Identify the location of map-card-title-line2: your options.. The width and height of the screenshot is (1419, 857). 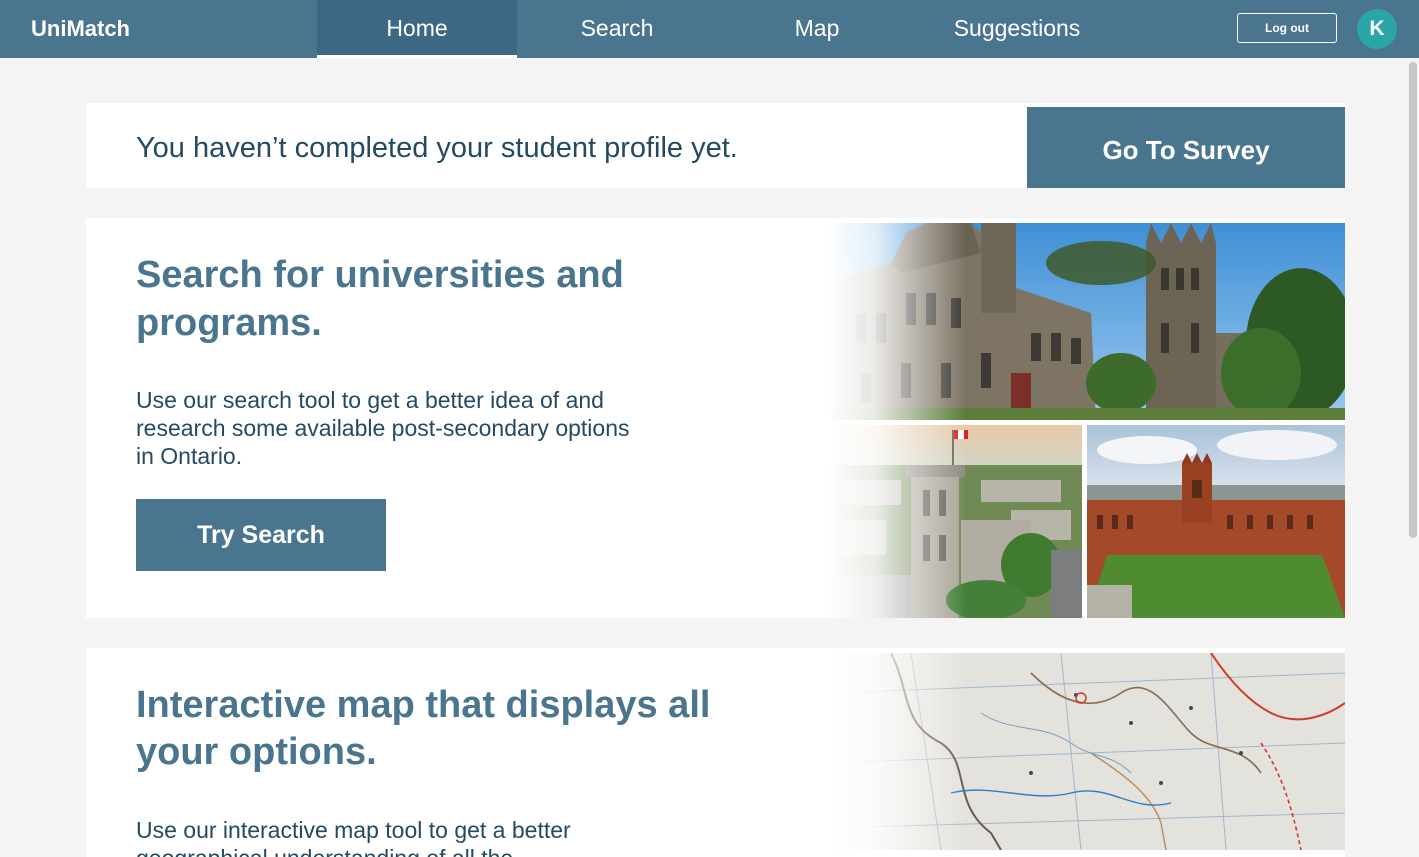
(256, 752).